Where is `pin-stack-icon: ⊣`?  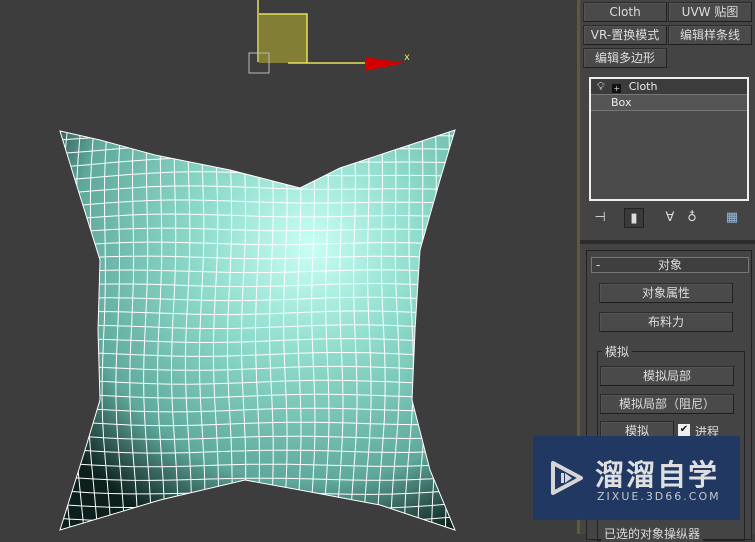
pin-stack-icon: ⊣ is located at coordinates (600, 218).